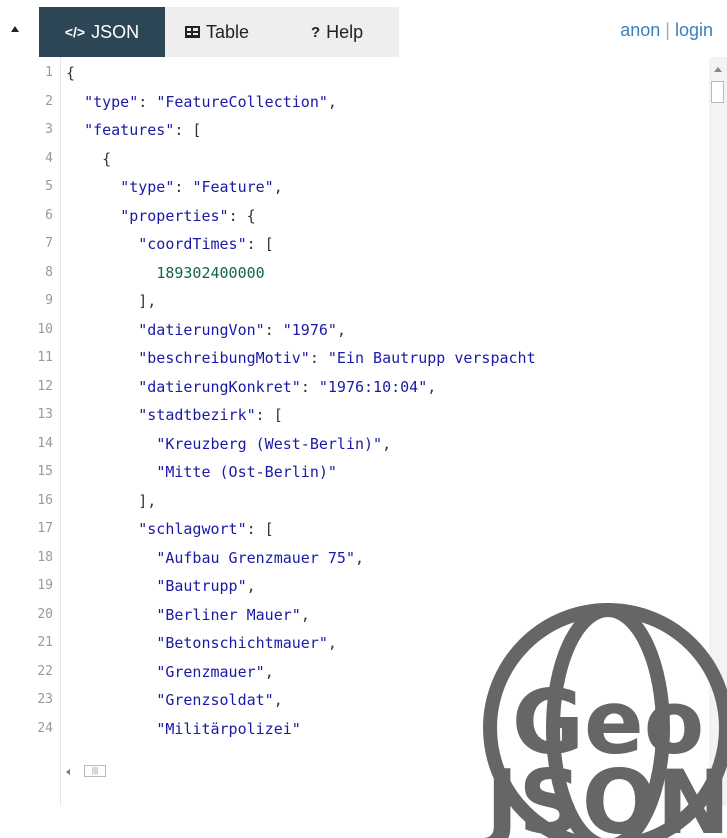  I want to click on json-string: "Feature", so click(233, 187).